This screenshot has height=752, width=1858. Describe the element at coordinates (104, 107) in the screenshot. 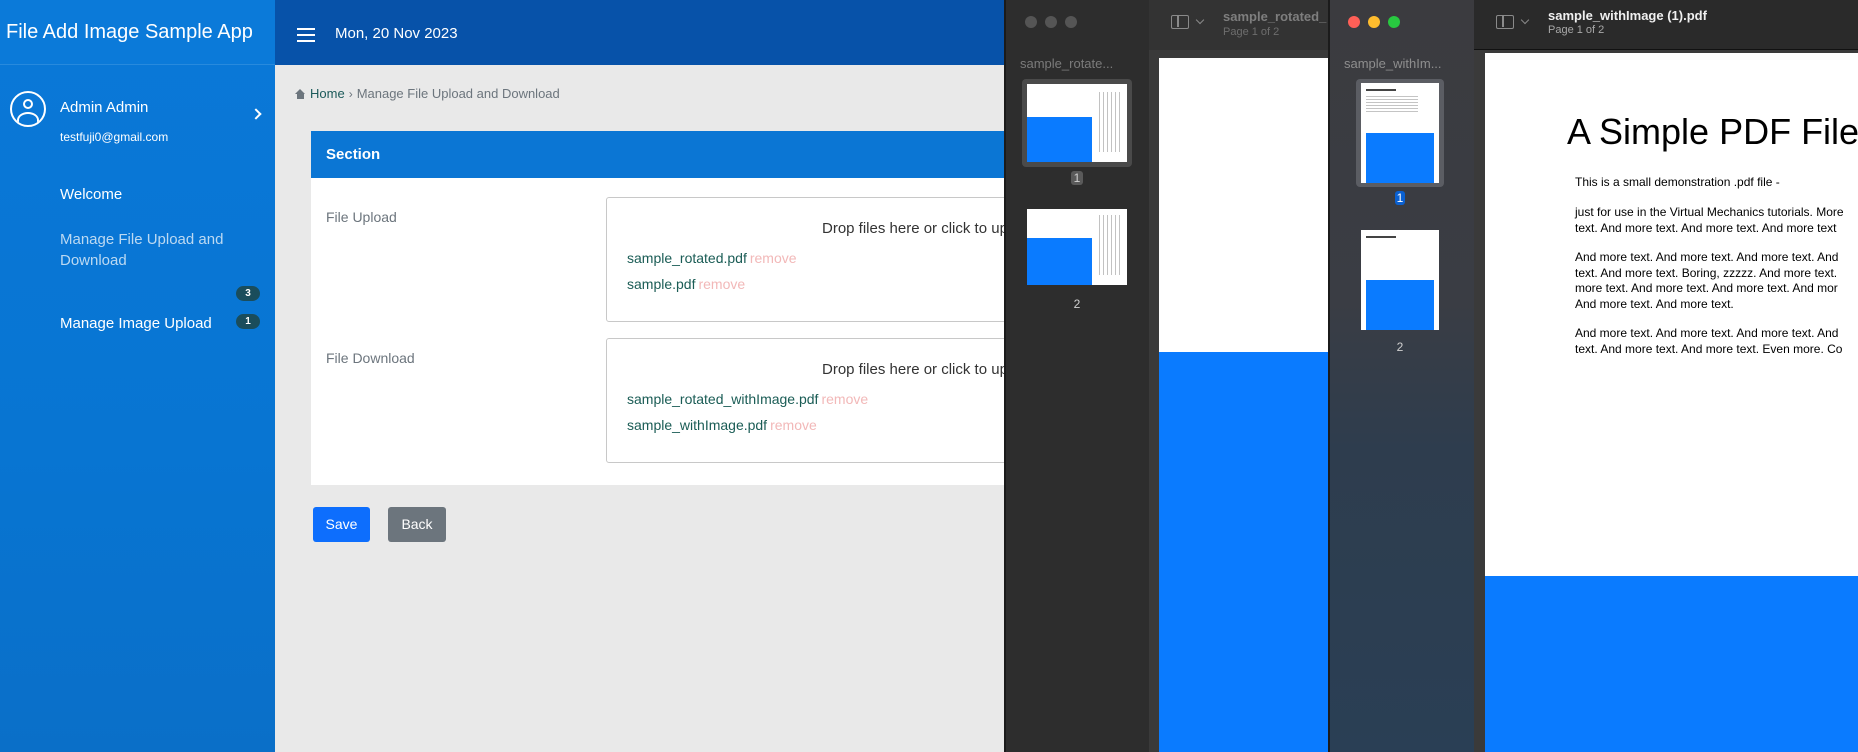

I see `user-name: Admin Admin` at that location.